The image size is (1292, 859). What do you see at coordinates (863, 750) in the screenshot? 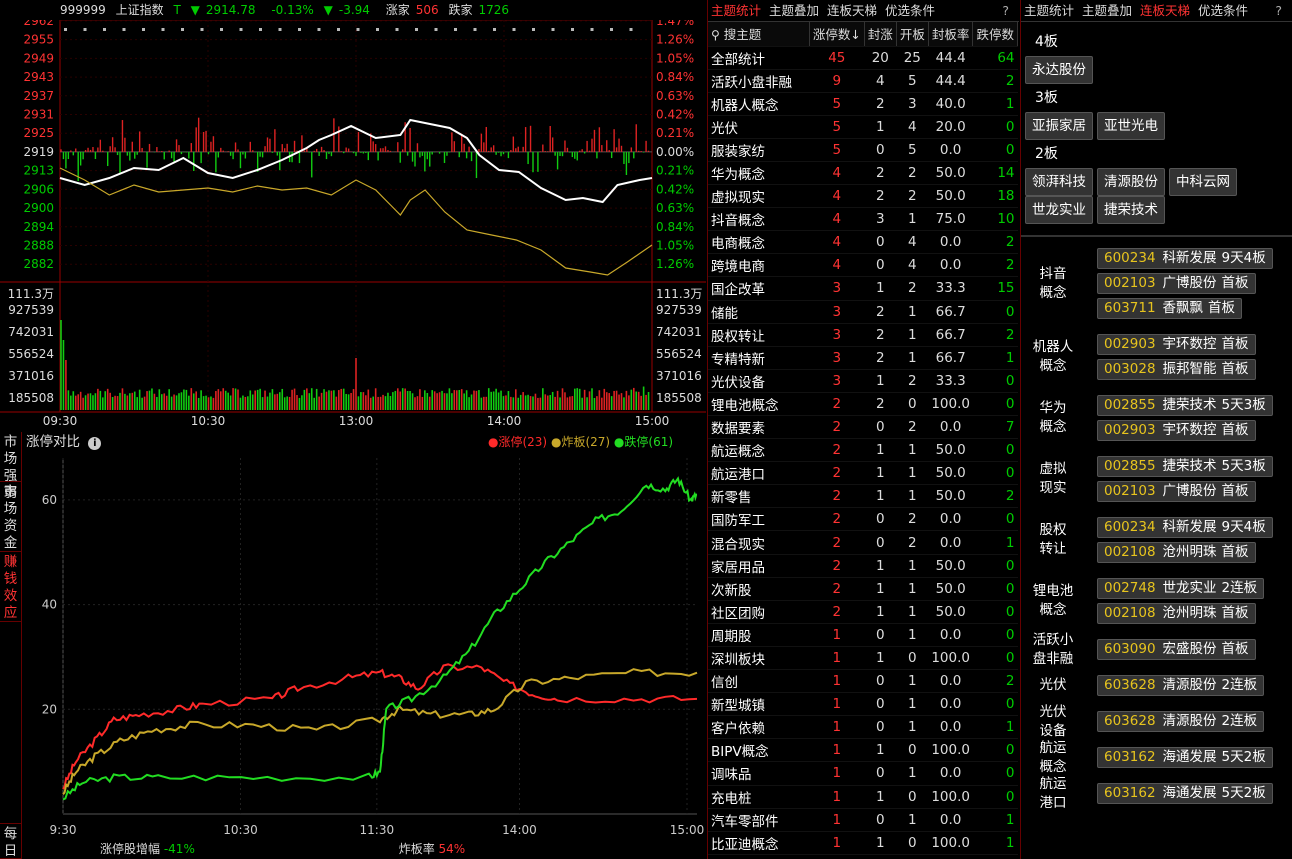
I see `table-row: BIPV概念 1 1 0 100.0 0` at bounding box center [863, 750].